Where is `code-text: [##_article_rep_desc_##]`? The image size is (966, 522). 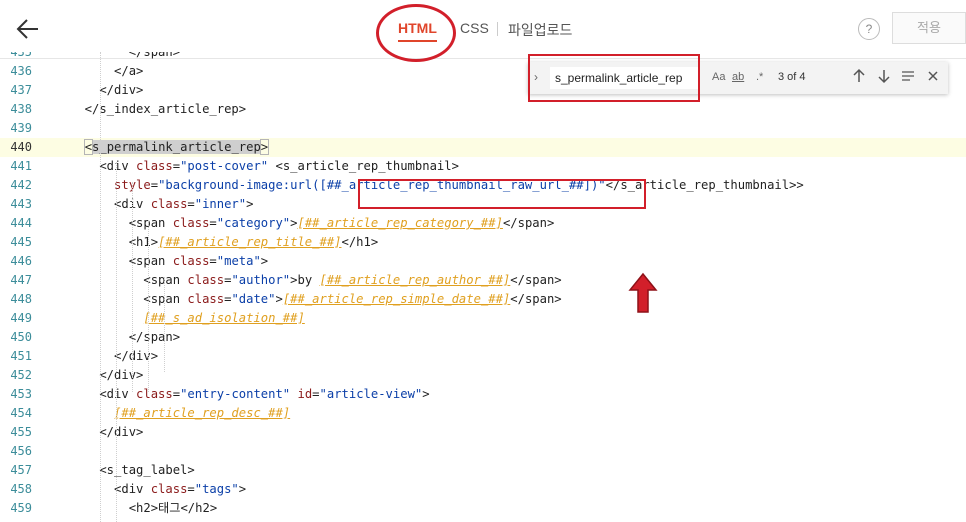
code-text: [##_article_rep_desc_##] is located at coordinates (202, 413).